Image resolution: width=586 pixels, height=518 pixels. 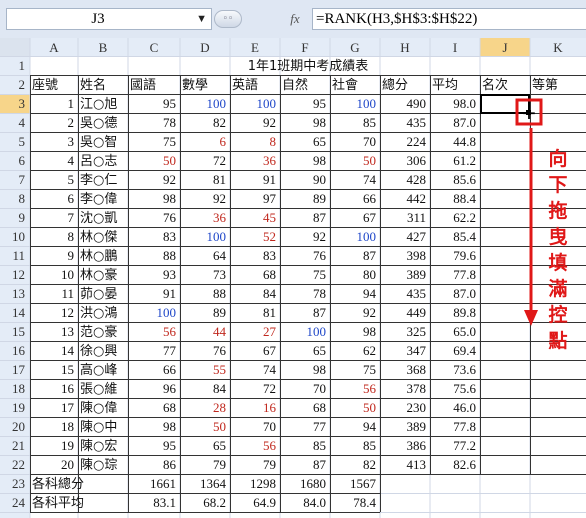 I want to click on name-box: J3 ▼, so click(x=109, y=19).